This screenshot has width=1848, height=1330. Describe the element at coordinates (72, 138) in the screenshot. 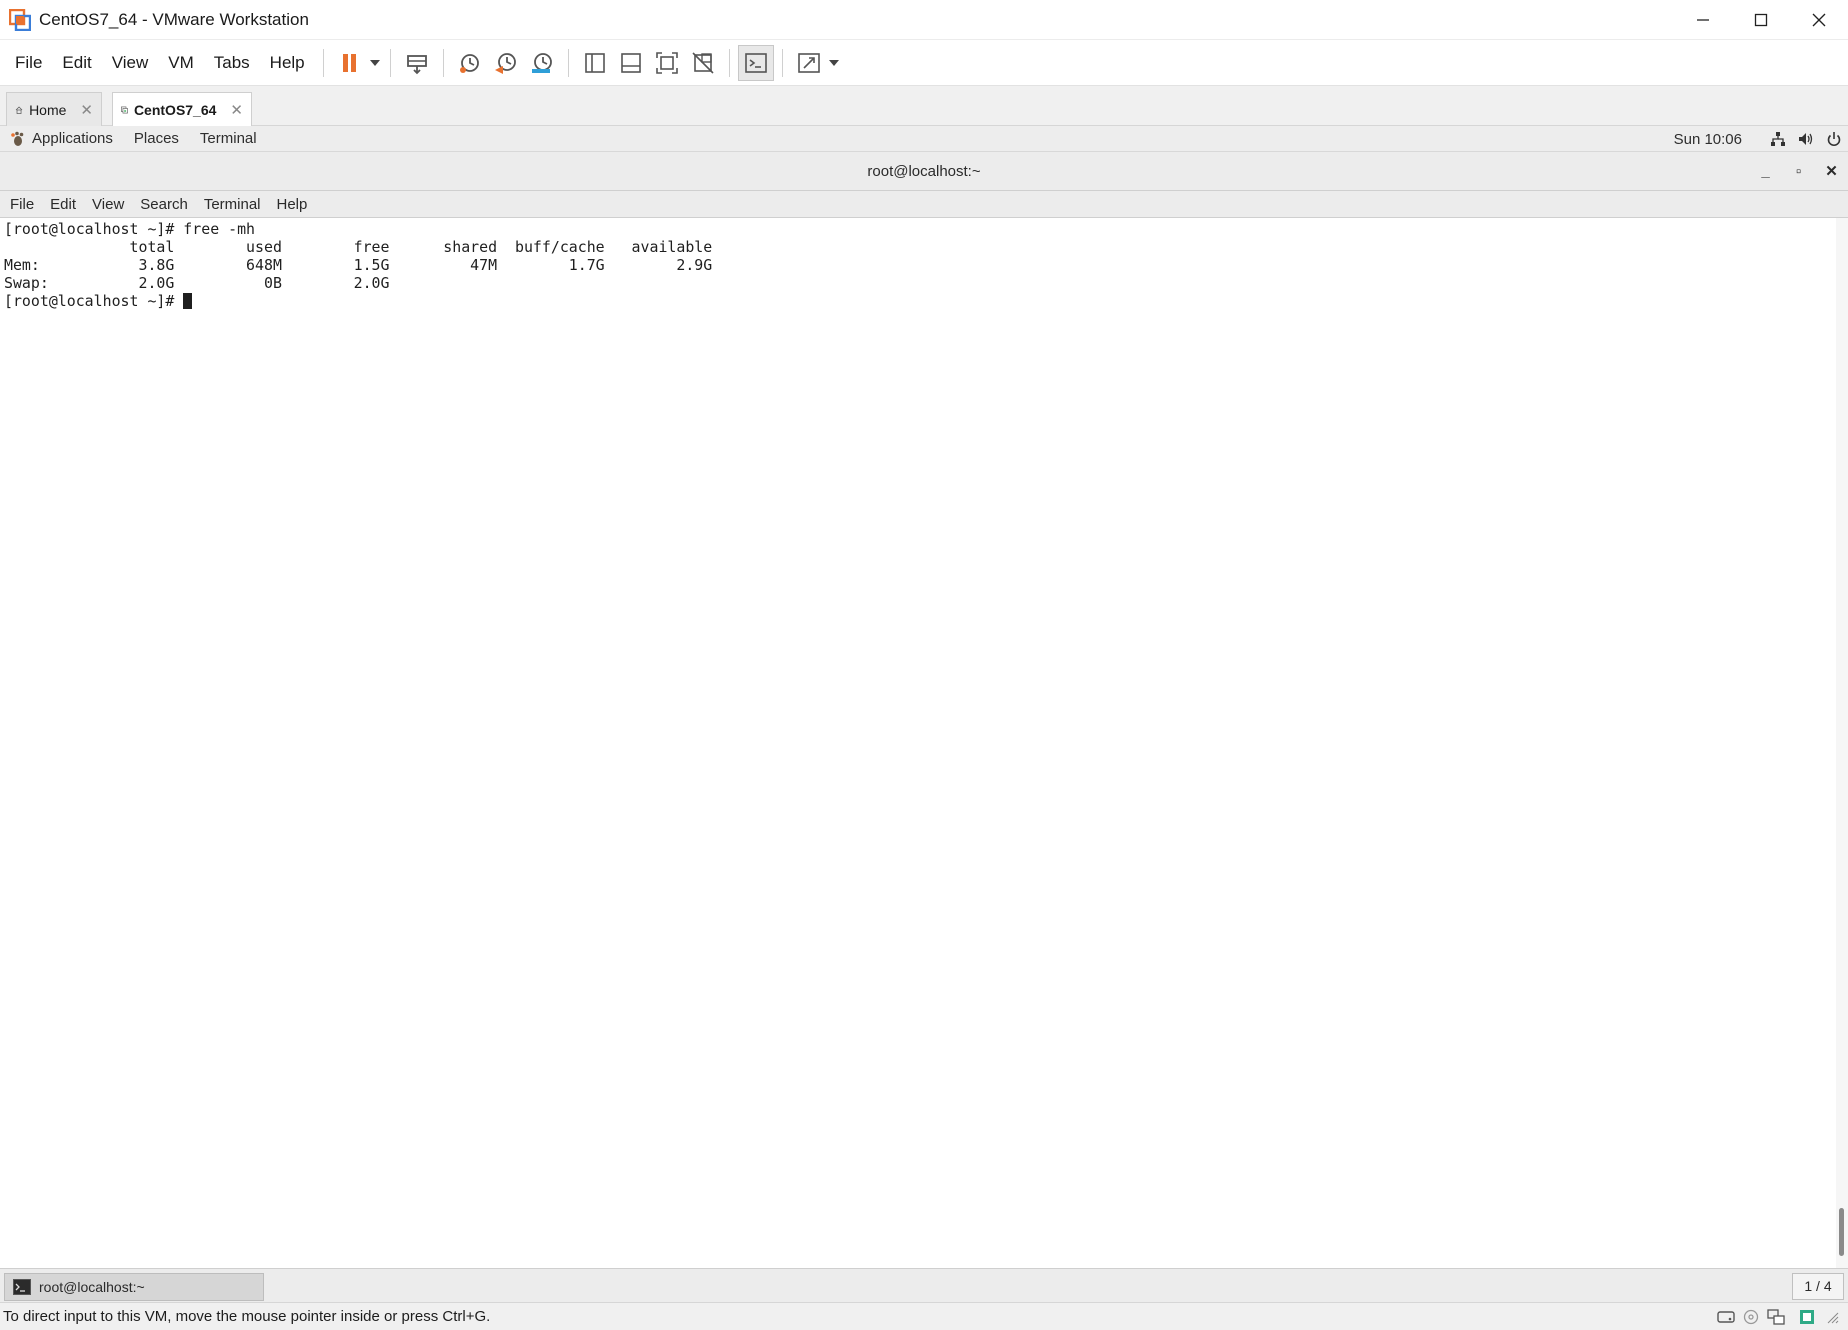

I see `applications-label: Applications` at that location.